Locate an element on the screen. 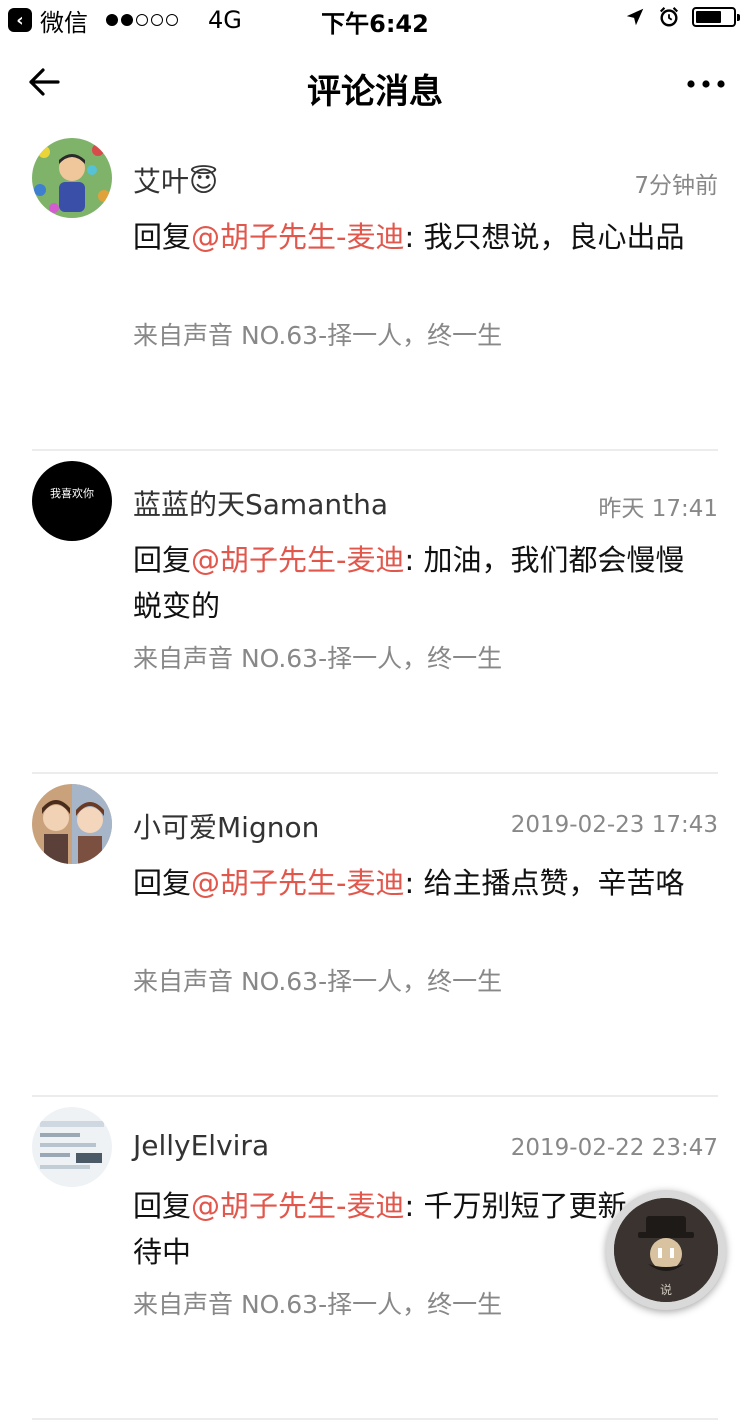 This screenshot has width=750, height=1420. more-dots-icon is located at coordinates (706, 84).